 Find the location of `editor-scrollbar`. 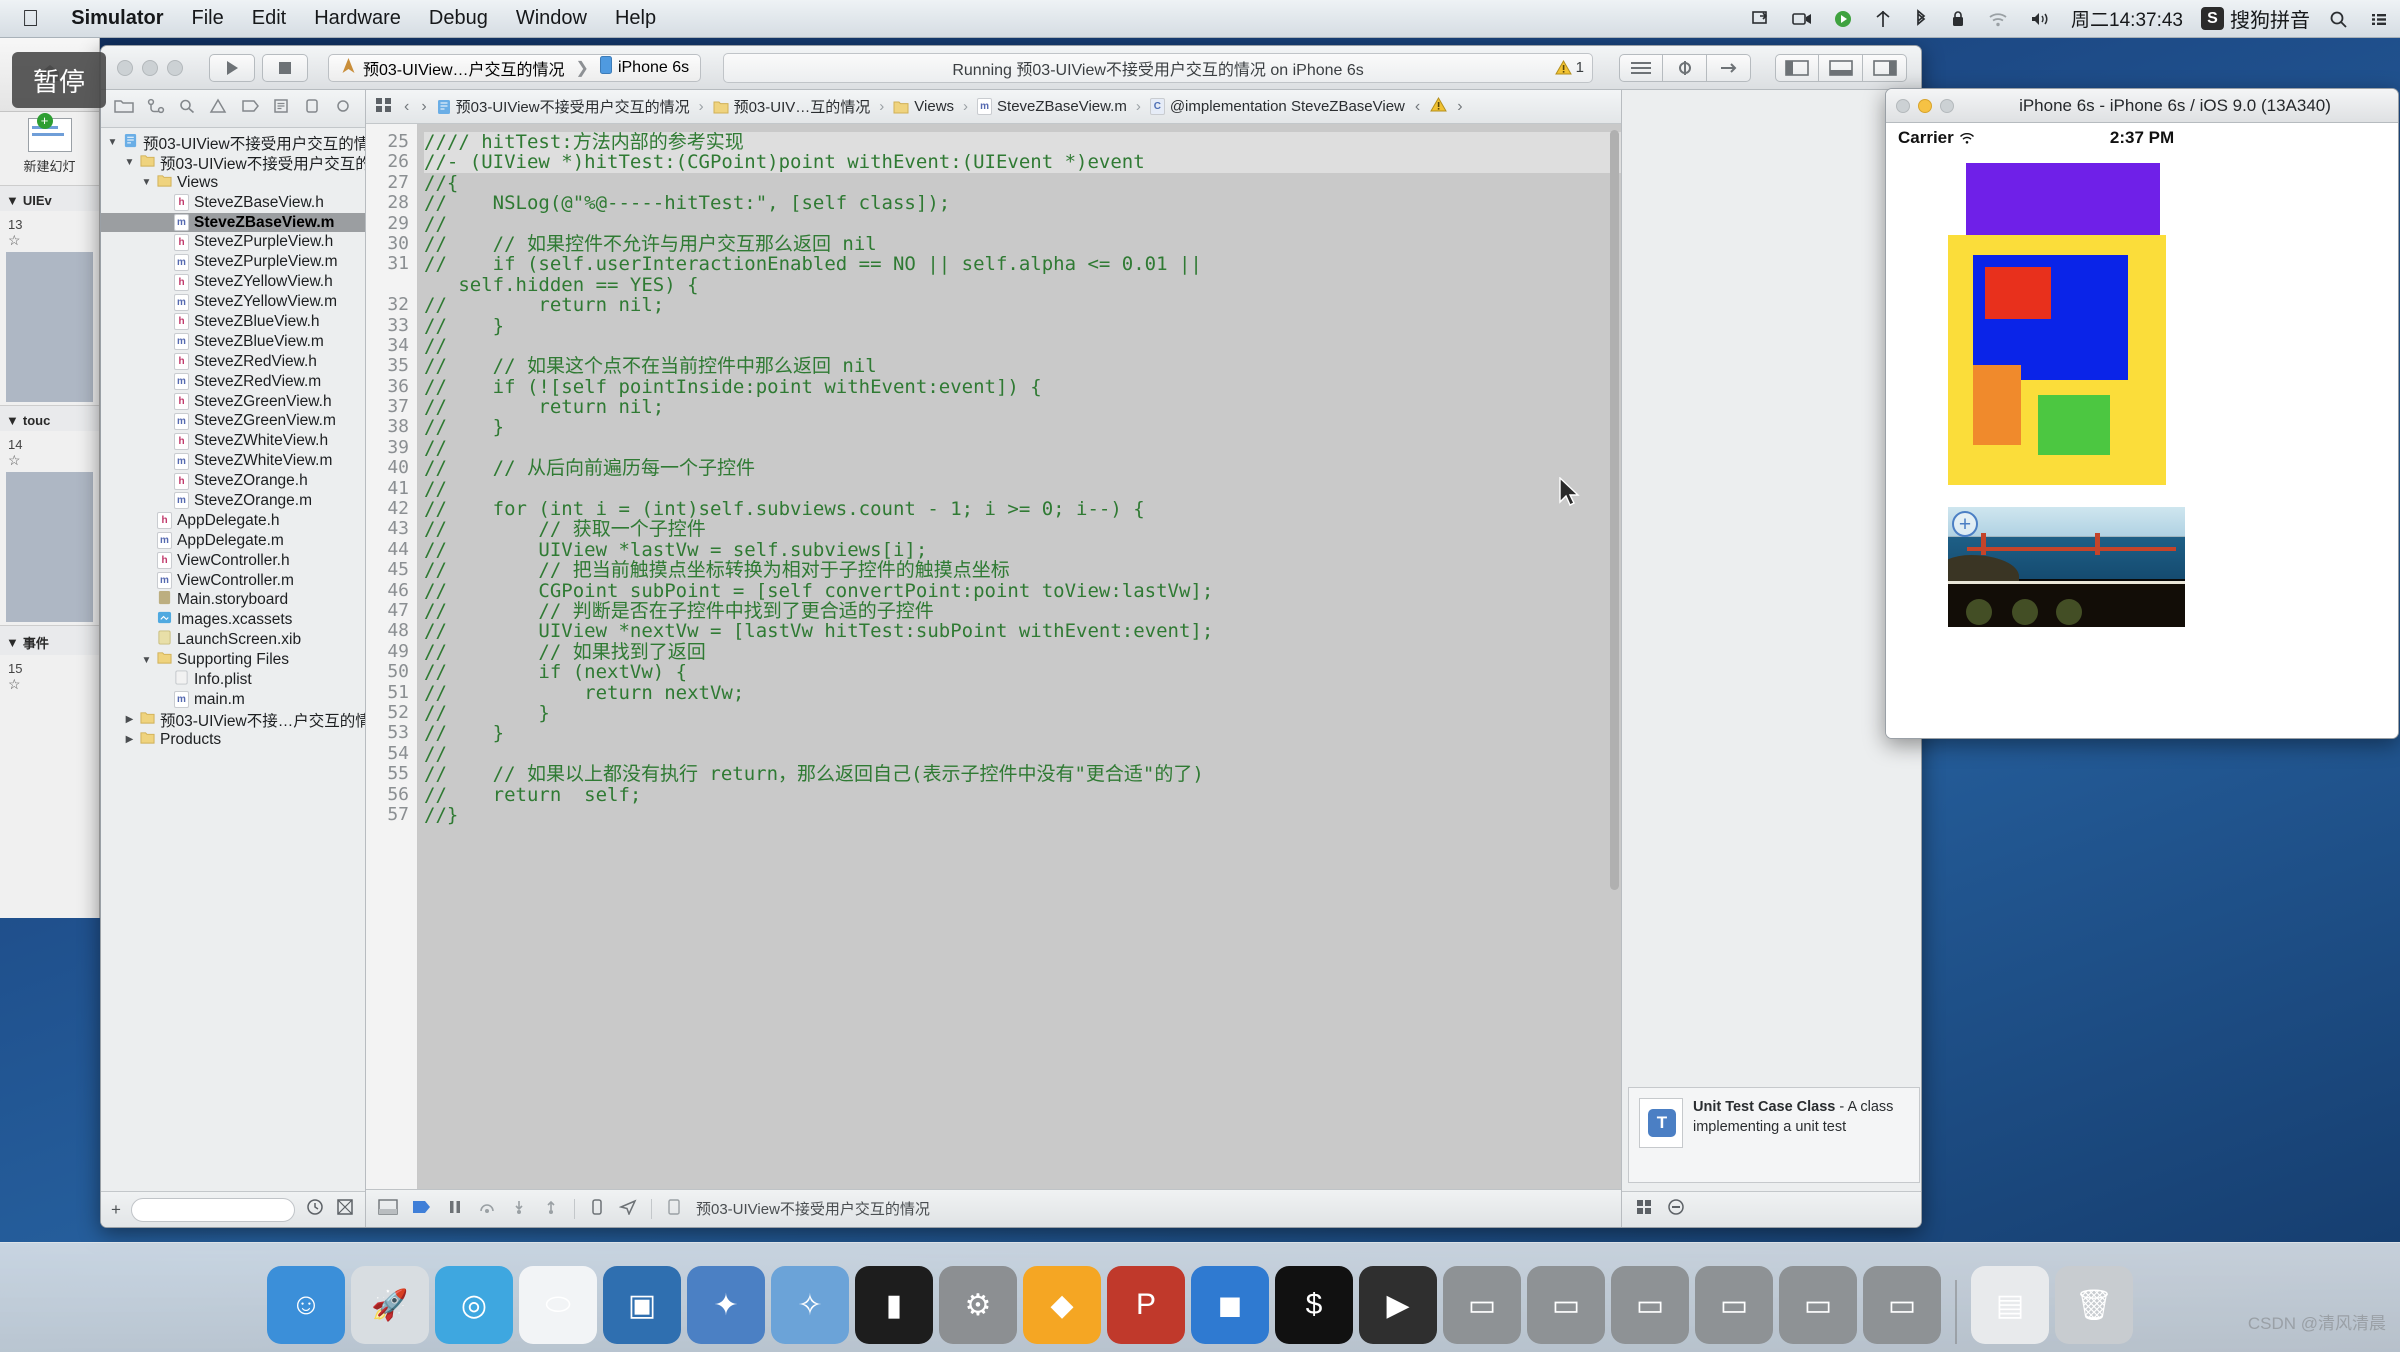

editor-scrollbar is located at coordinates (1614, 641).